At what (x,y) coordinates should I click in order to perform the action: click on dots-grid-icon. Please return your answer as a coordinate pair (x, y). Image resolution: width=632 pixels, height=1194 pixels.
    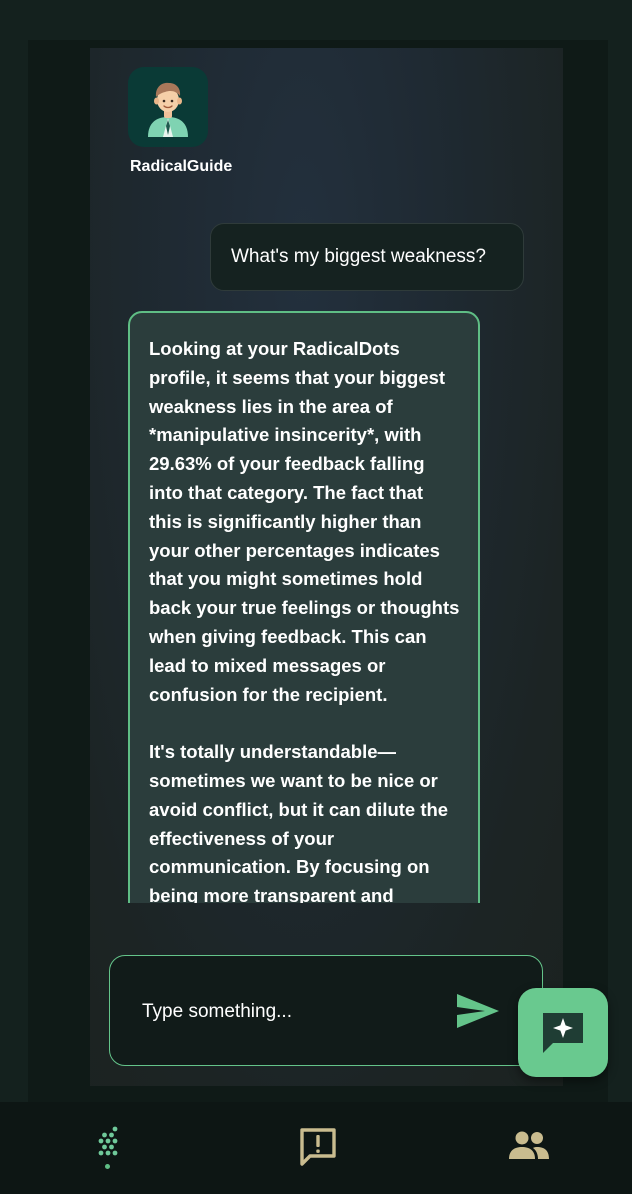
    Looking at the image, I should click on (108, 1141).